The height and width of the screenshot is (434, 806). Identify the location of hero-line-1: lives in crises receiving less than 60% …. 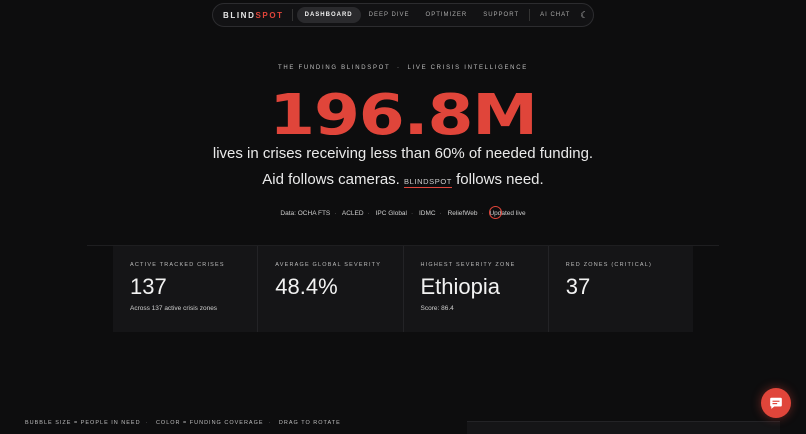
(403, 153).